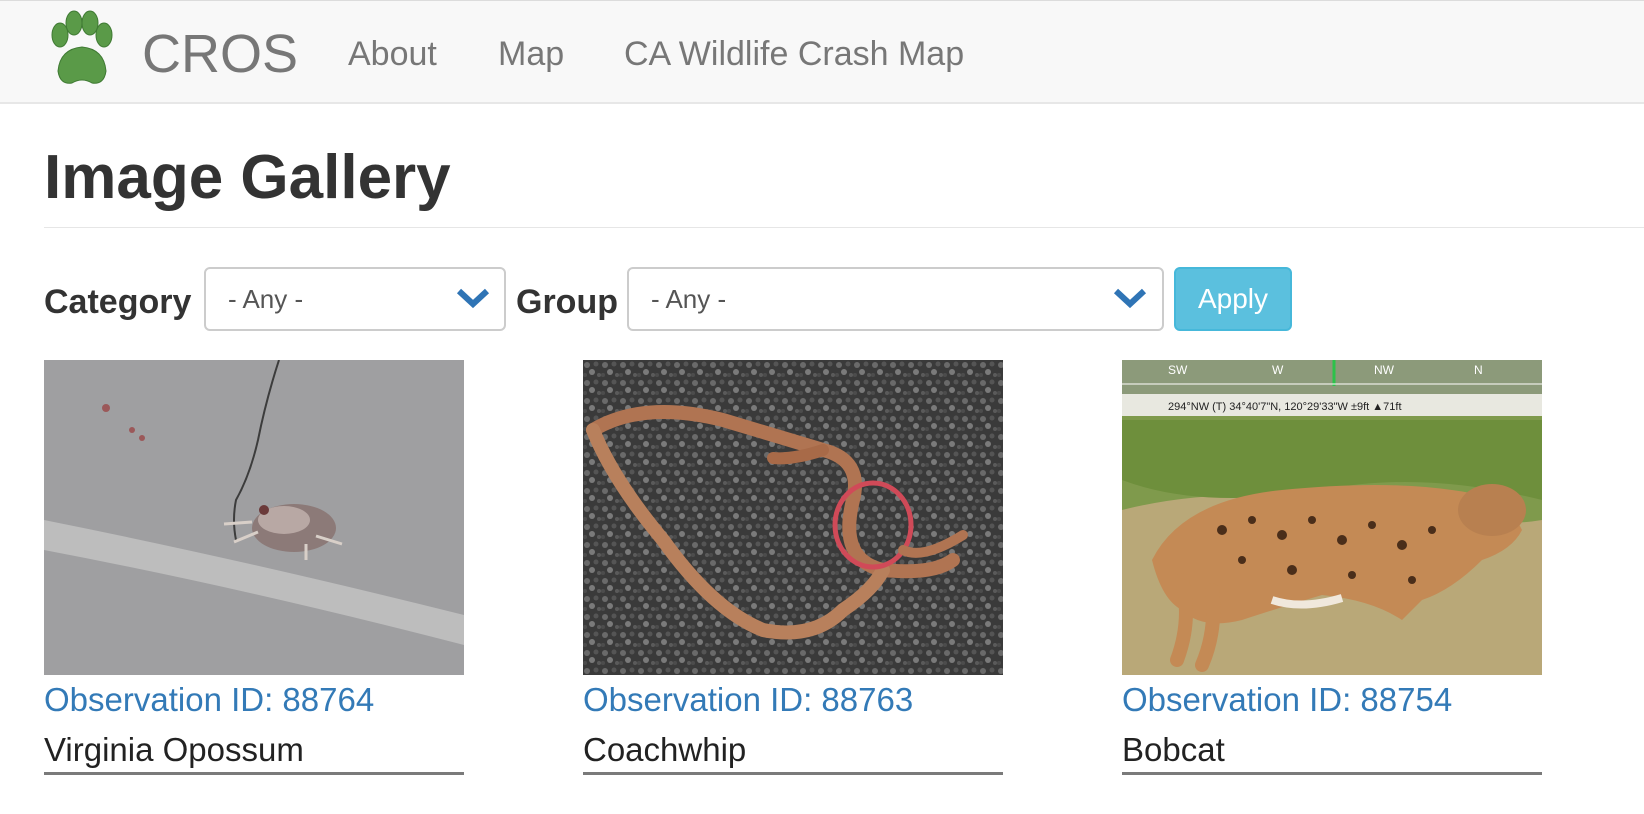 The width and height of the screenshot is (1644, 814). I want to click on brand-link: CROS, so click(220, 54).